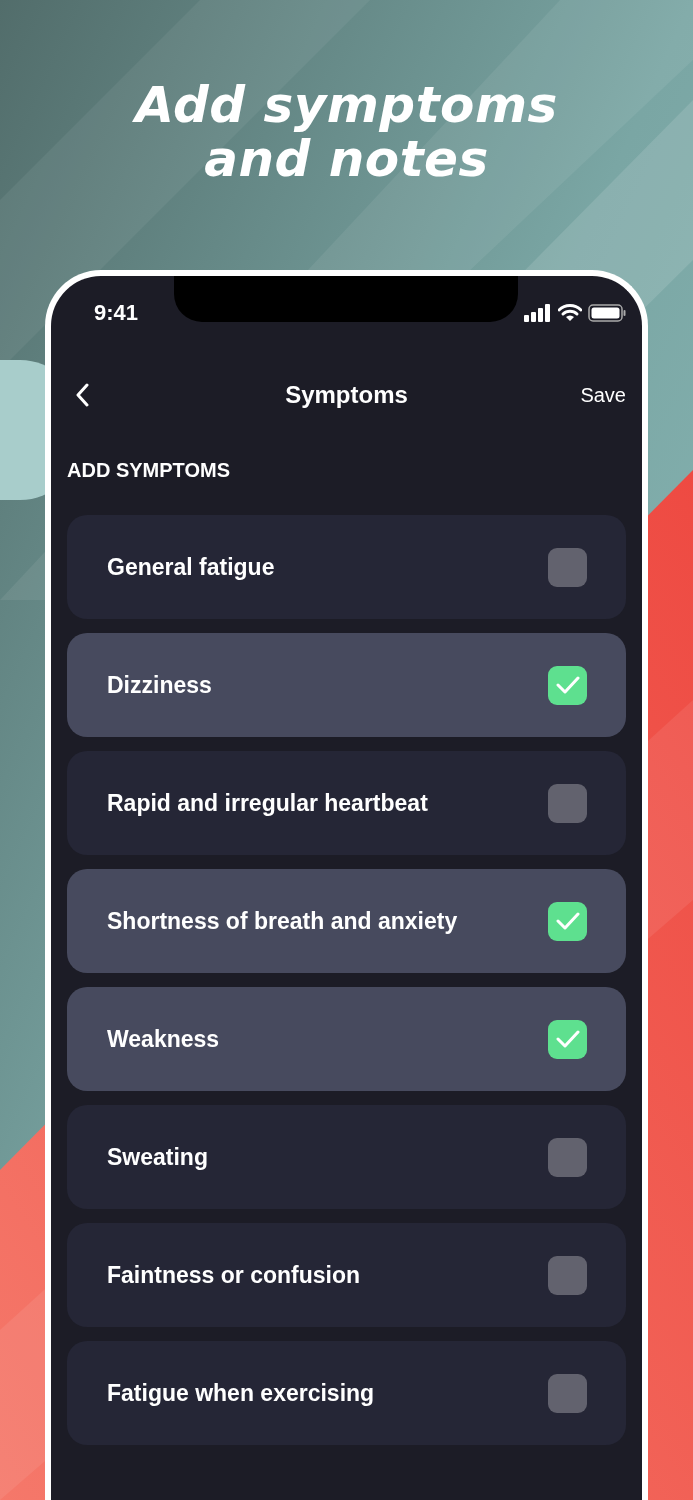 The width and height of the screenshot is (693, 1500). What do you see at coordinates (570, 313) in the screenshot?
I see `wifi-icon` at bounding box center [570, 313].